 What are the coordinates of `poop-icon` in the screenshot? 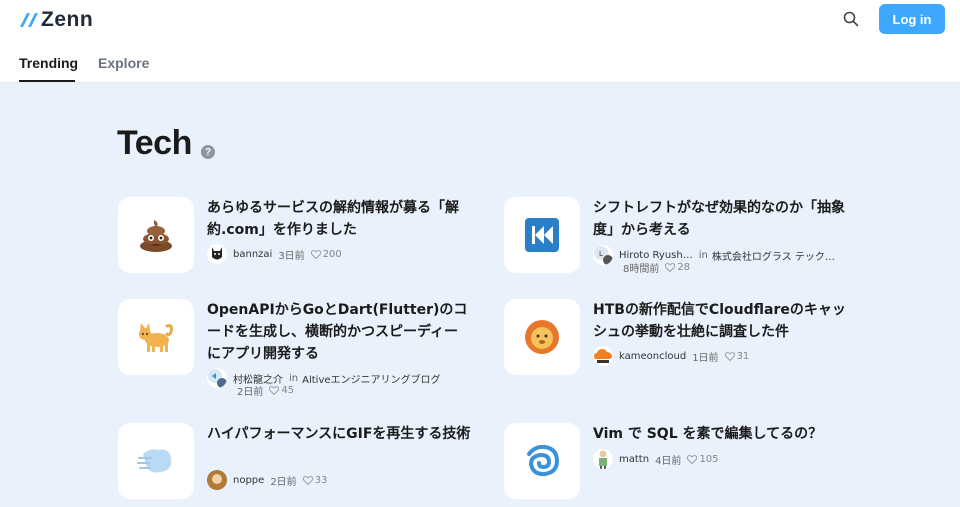 It's located at (156, 236).